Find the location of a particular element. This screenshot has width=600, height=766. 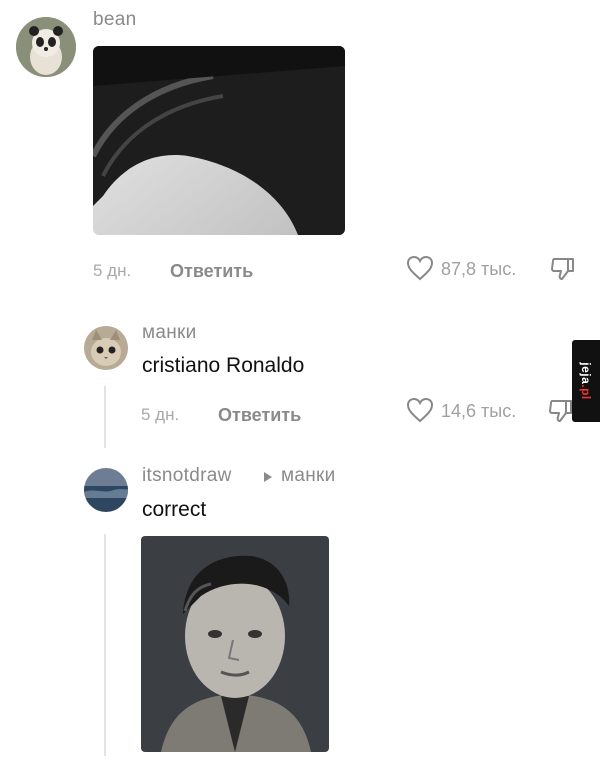

portrait-photo-icon is located at coordinates (235, 644).